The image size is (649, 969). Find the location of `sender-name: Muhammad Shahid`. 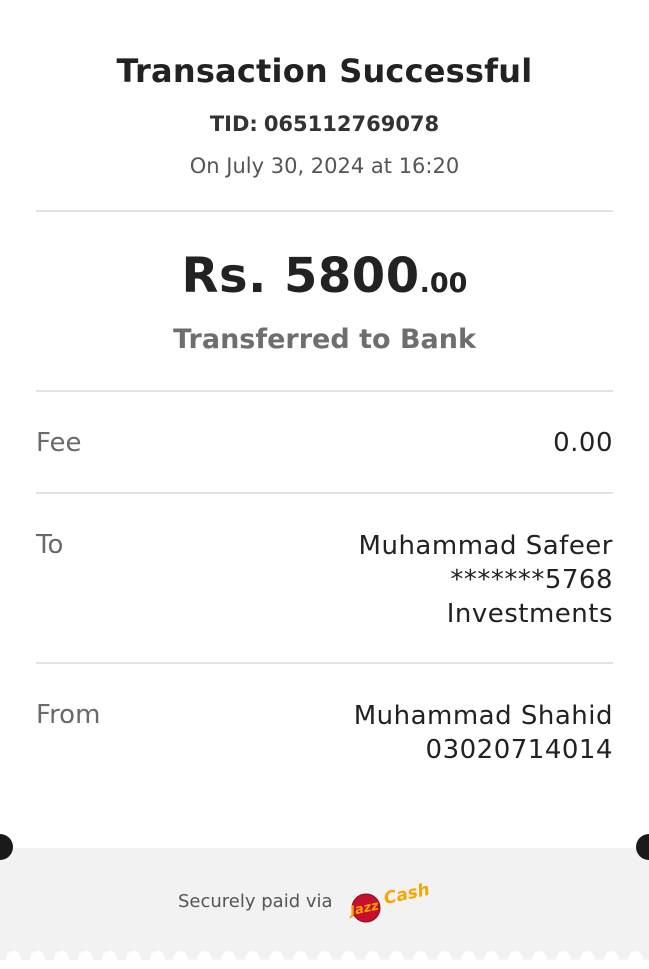

sender-name: Muhammad Shahid is located at coordinates (483, 716).